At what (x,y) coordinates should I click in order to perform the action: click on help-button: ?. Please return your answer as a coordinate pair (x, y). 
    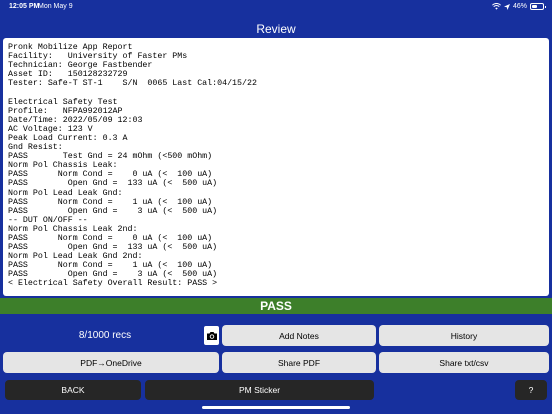
    Looking at the image, I should click on (531, 390).